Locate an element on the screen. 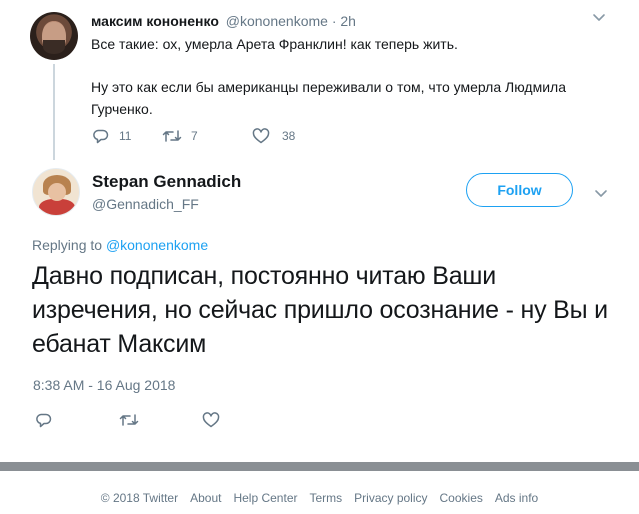 This screenshot has height=514, width=639. retweet-count: 7 is located at coordinates (194, 136).